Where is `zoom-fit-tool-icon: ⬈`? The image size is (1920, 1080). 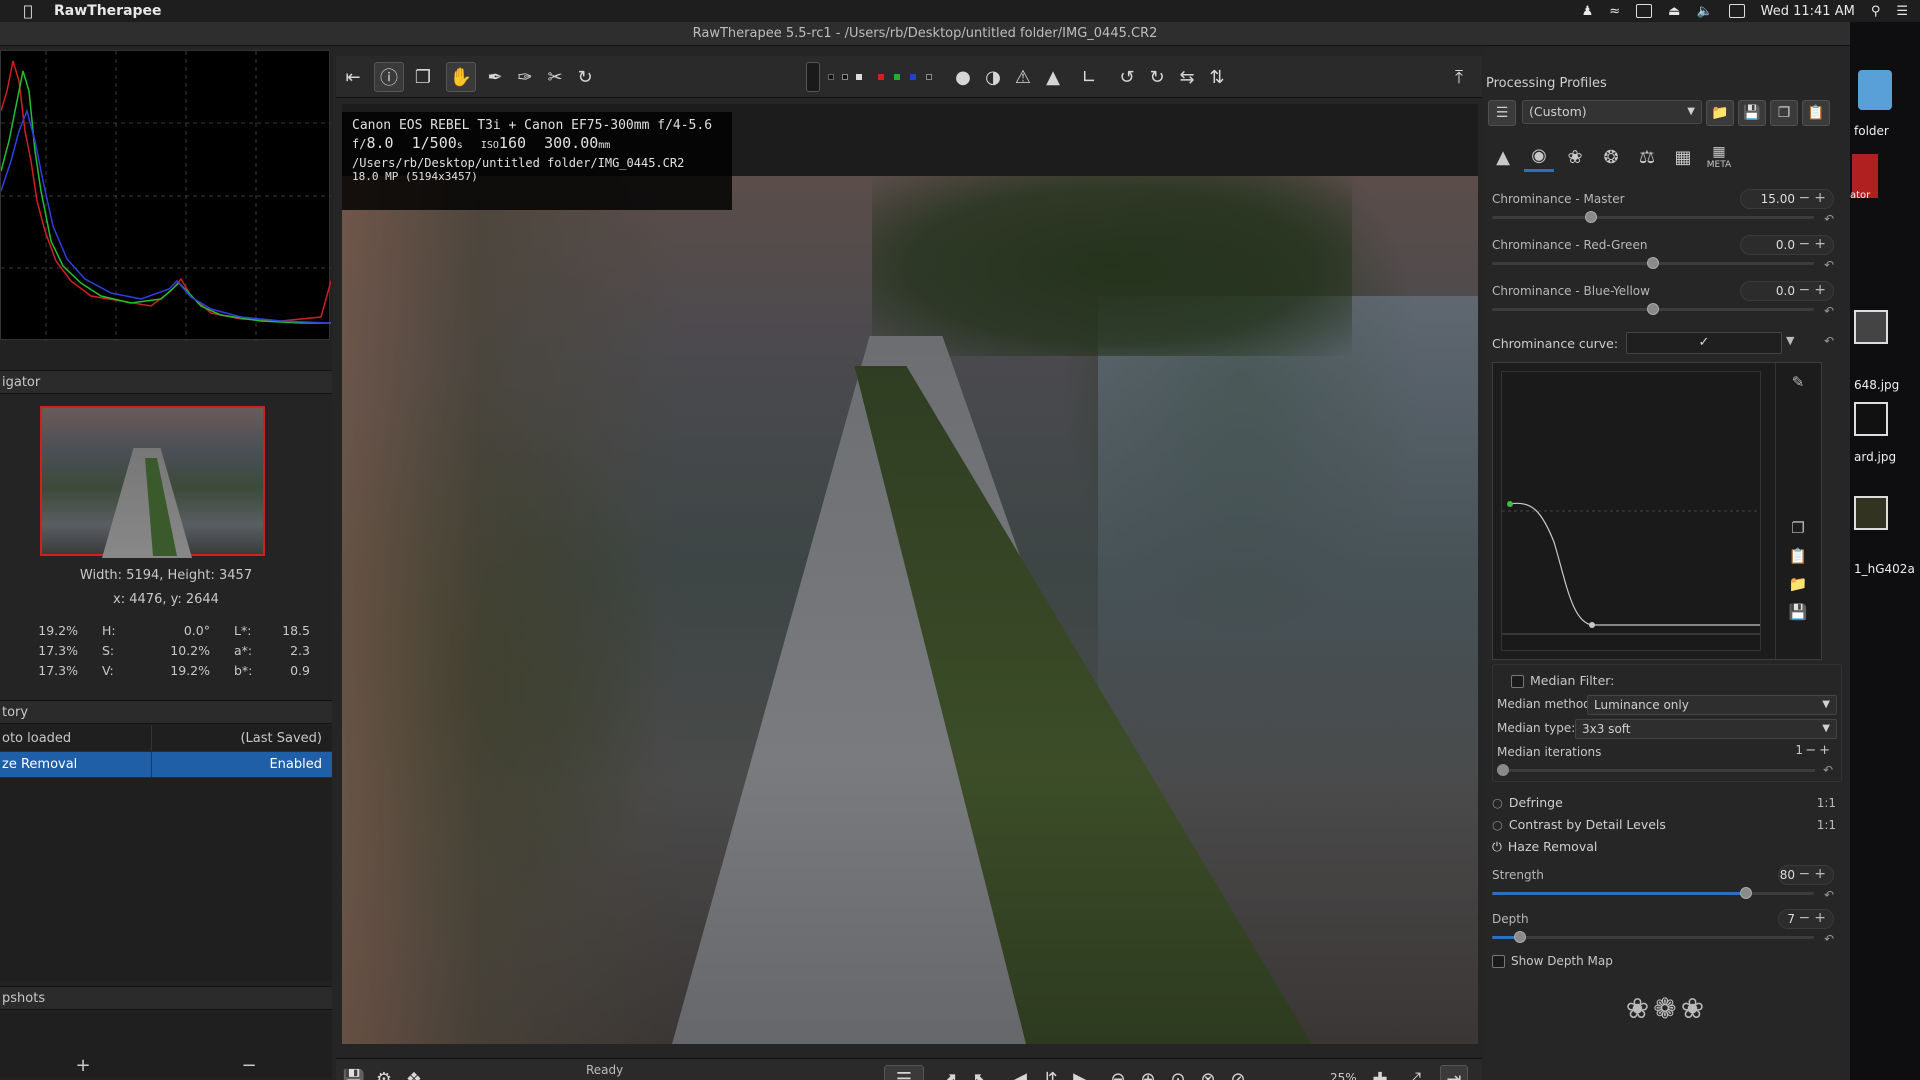 zoom-fit-tool-icon: ⬈ is located at coordinates (950, 1072).